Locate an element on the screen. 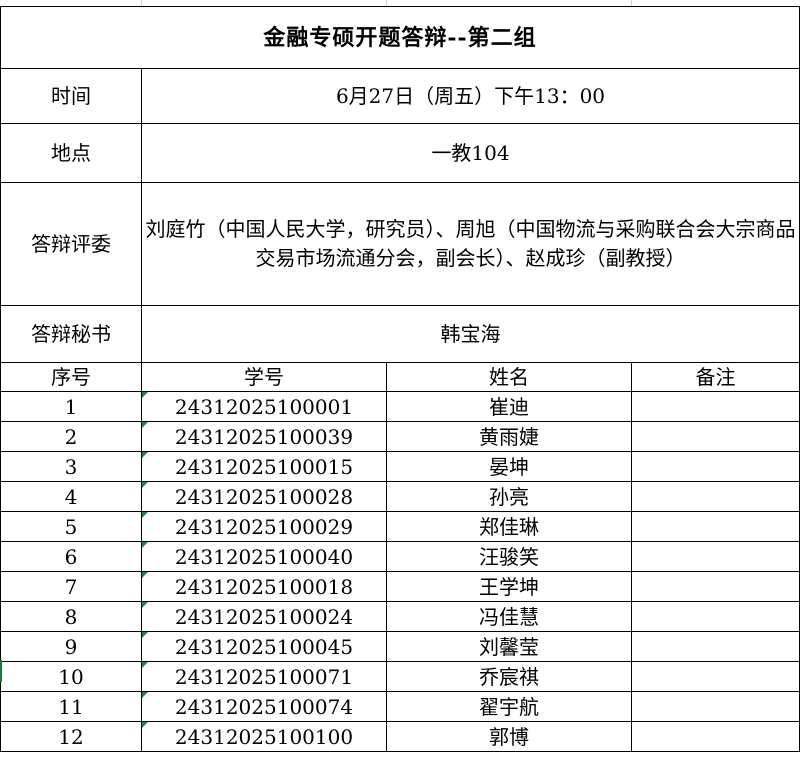  time-value: 6月27日（周五）下午13：00 is located at coordinates (470, 96).